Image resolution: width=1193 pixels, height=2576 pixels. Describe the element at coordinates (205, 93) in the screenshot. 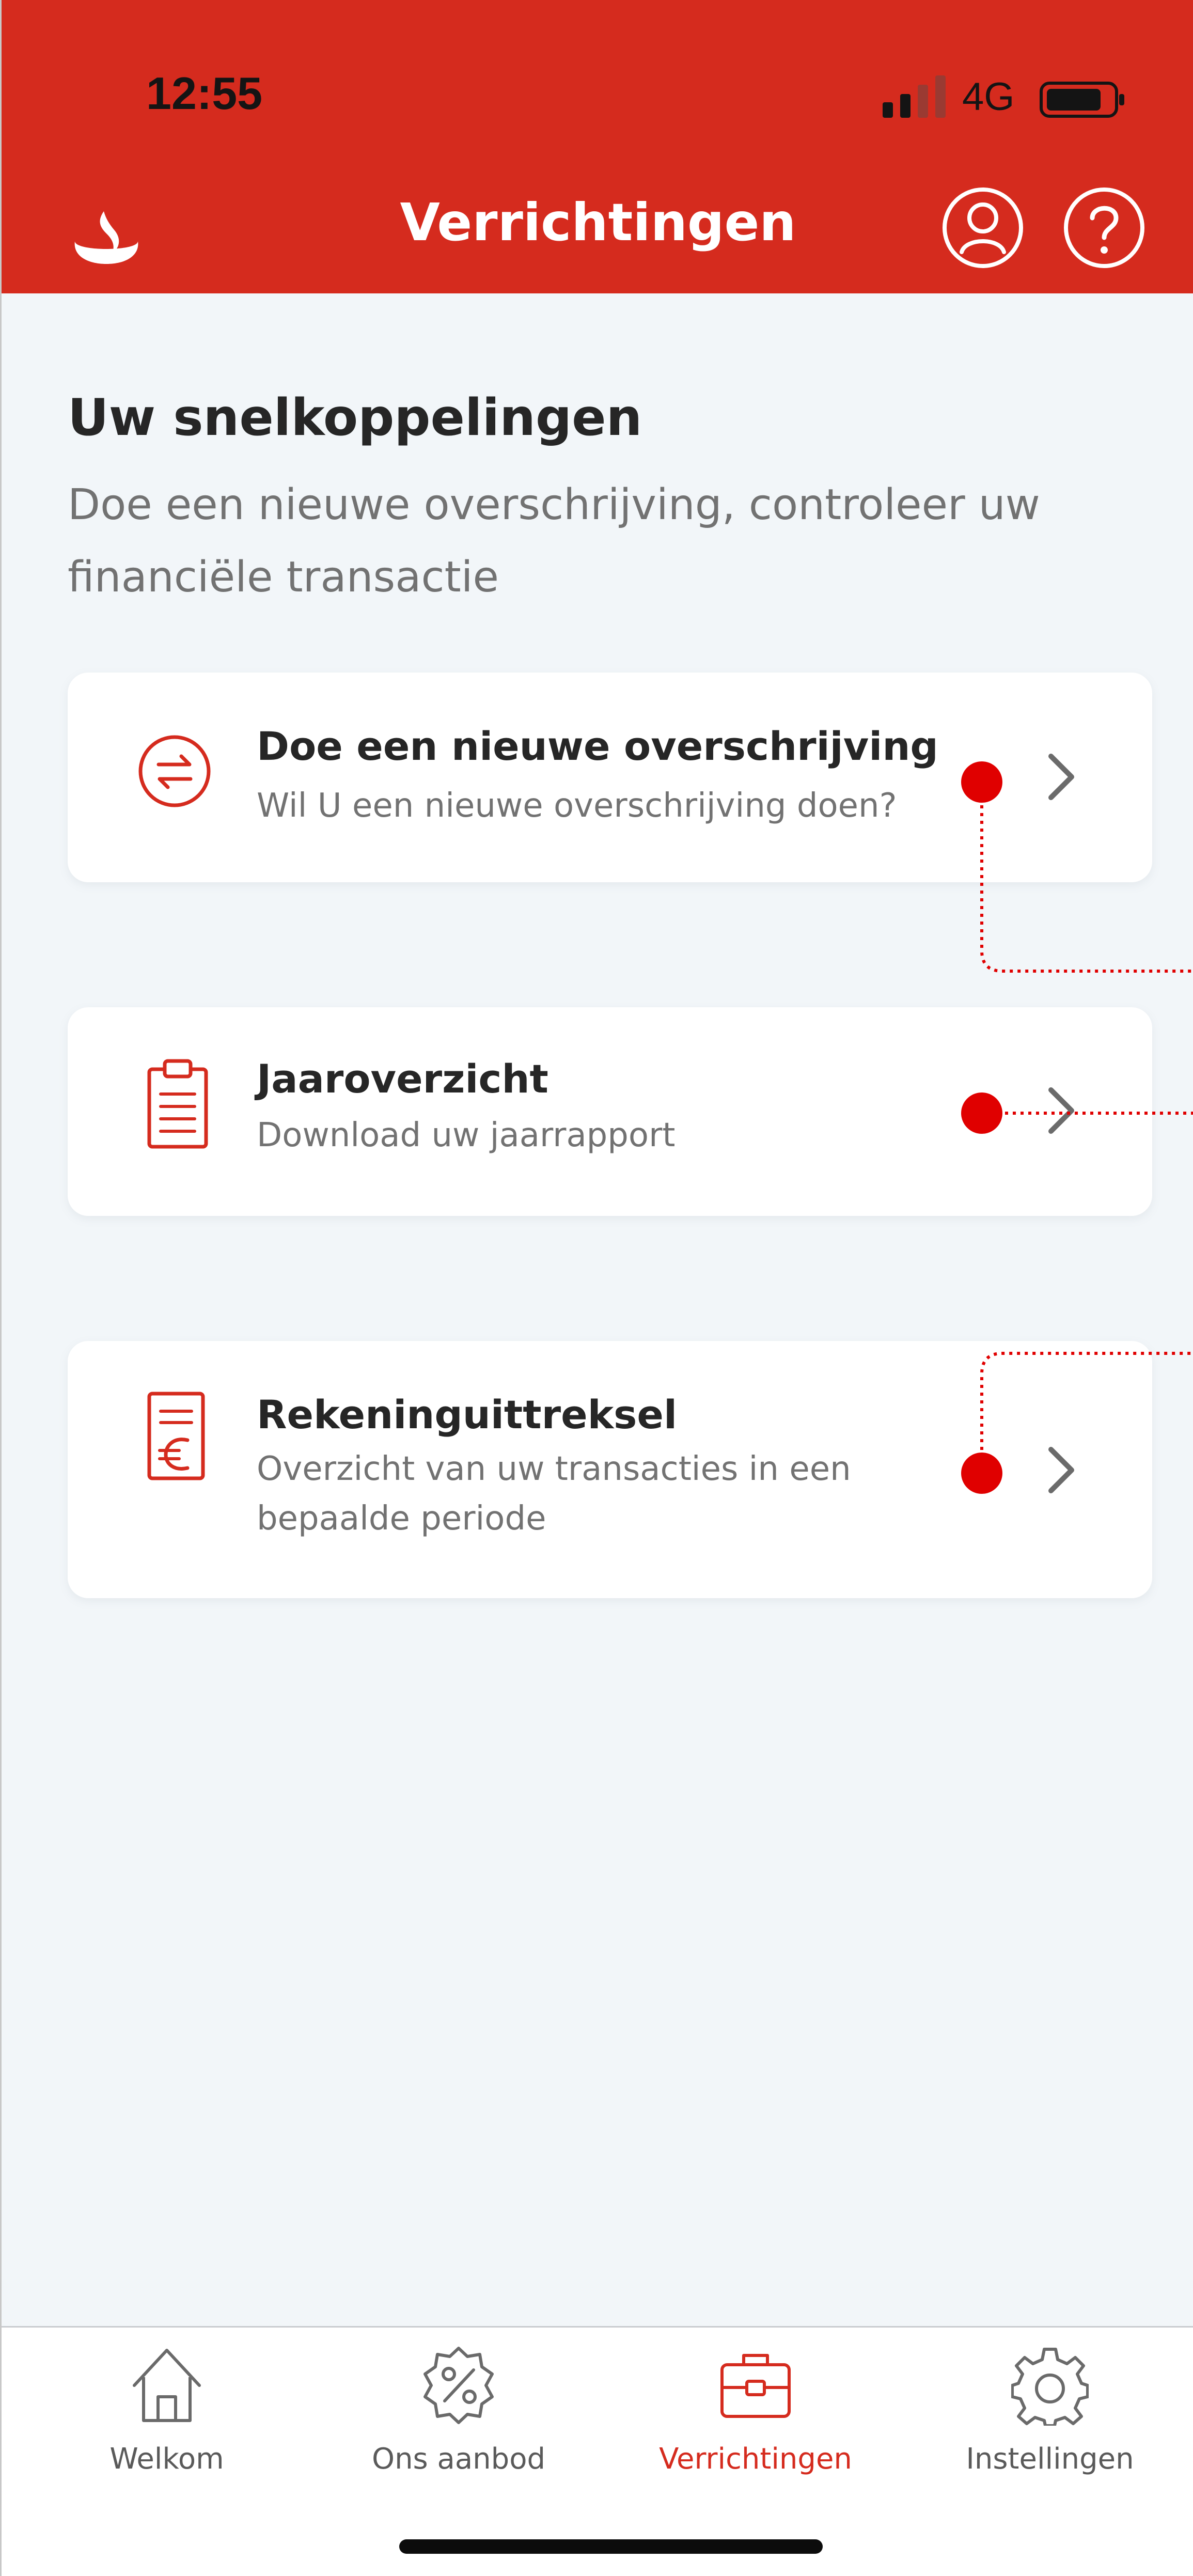

I see `status-time: 12:55` at that location.